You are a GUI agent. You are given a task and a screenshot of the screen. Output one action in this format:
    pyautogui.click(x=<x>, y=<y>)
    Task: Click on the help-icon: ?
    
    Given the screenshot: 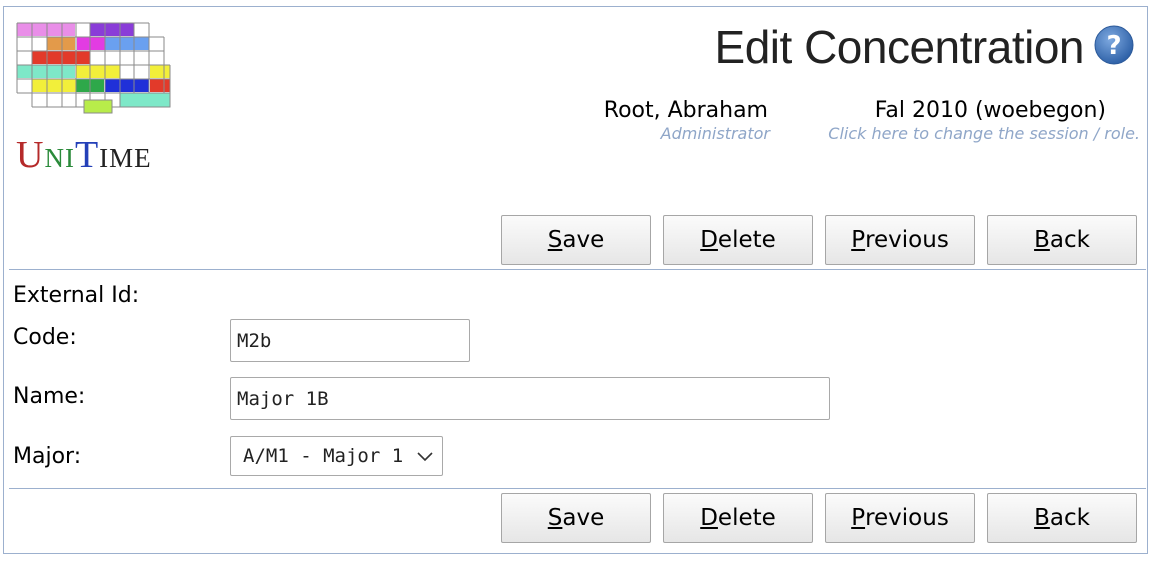 What is the action you would take?
    pyautogui.click(x=1114, y=45)
    